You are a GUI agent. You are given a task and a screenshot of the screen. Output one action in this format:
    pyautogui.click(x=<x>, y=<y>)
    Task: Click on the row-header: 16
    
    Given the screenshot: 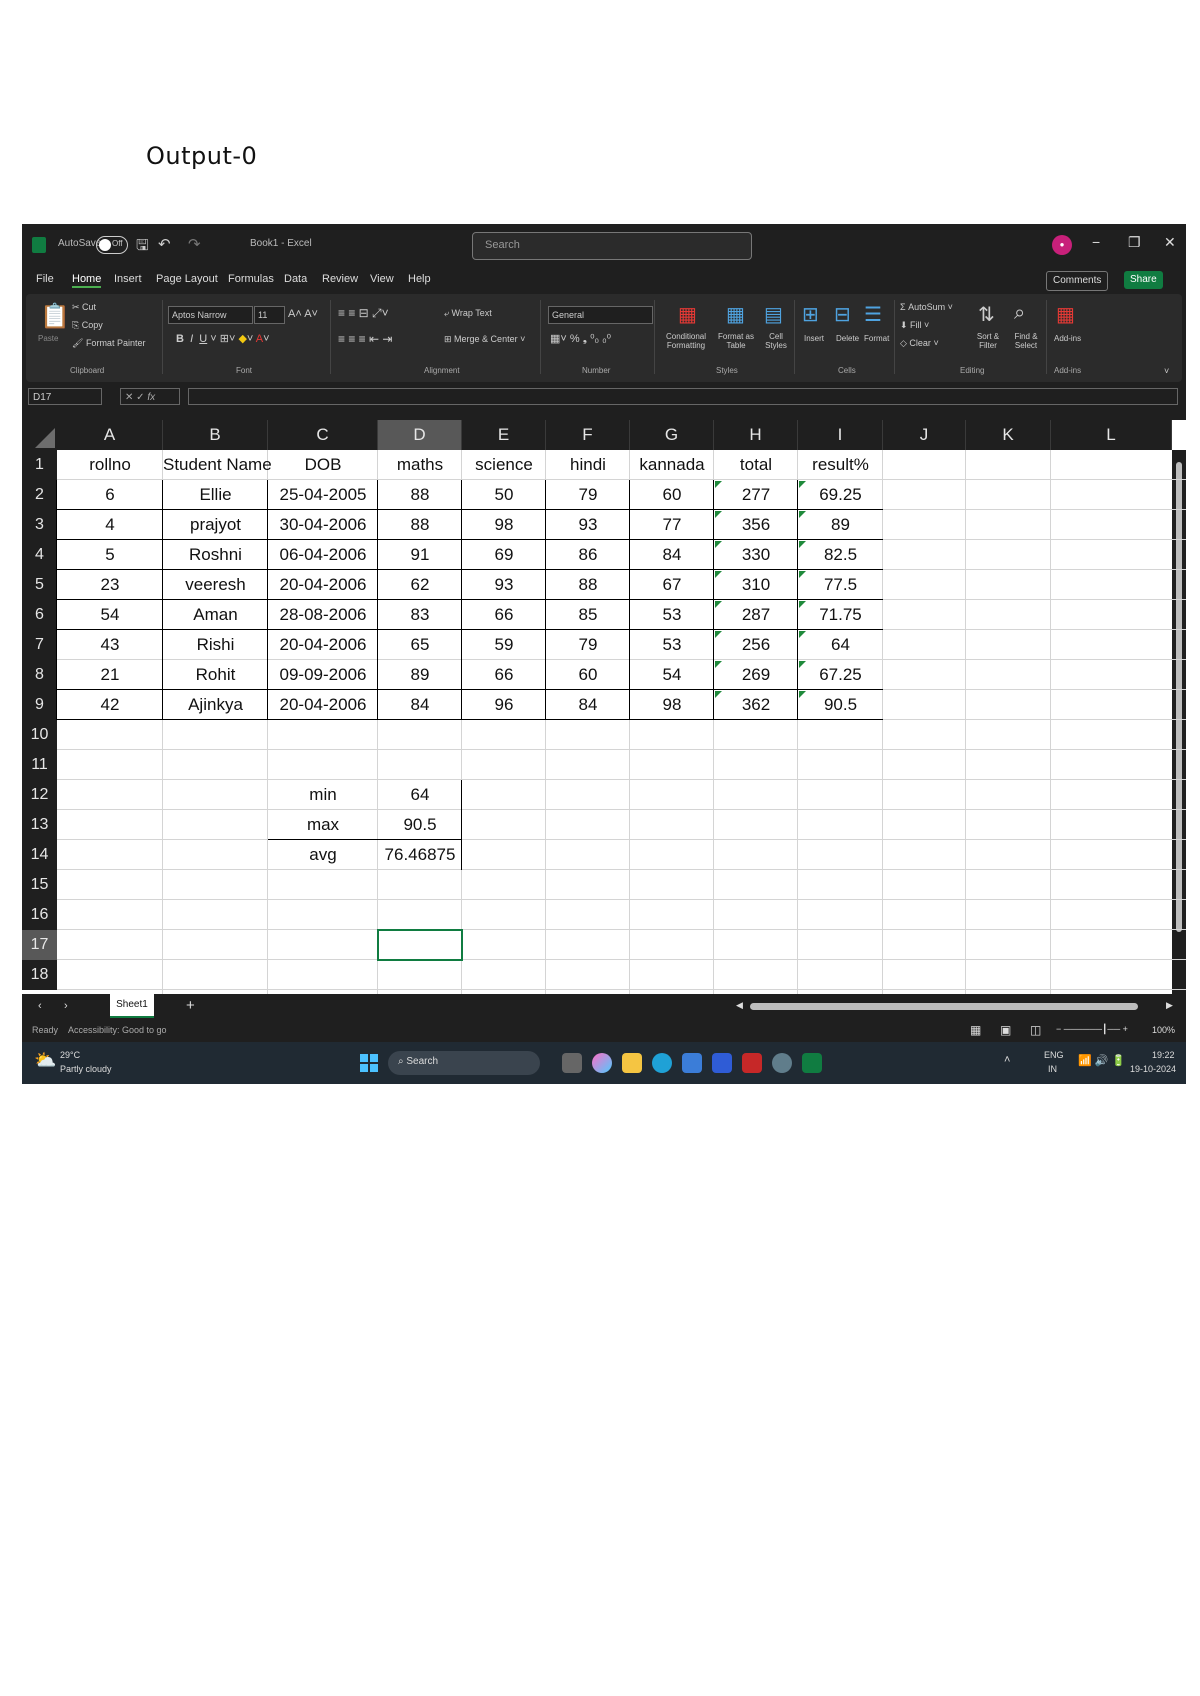 What is the action you would take?
    pyautogui.click(x=39, y=915)
    